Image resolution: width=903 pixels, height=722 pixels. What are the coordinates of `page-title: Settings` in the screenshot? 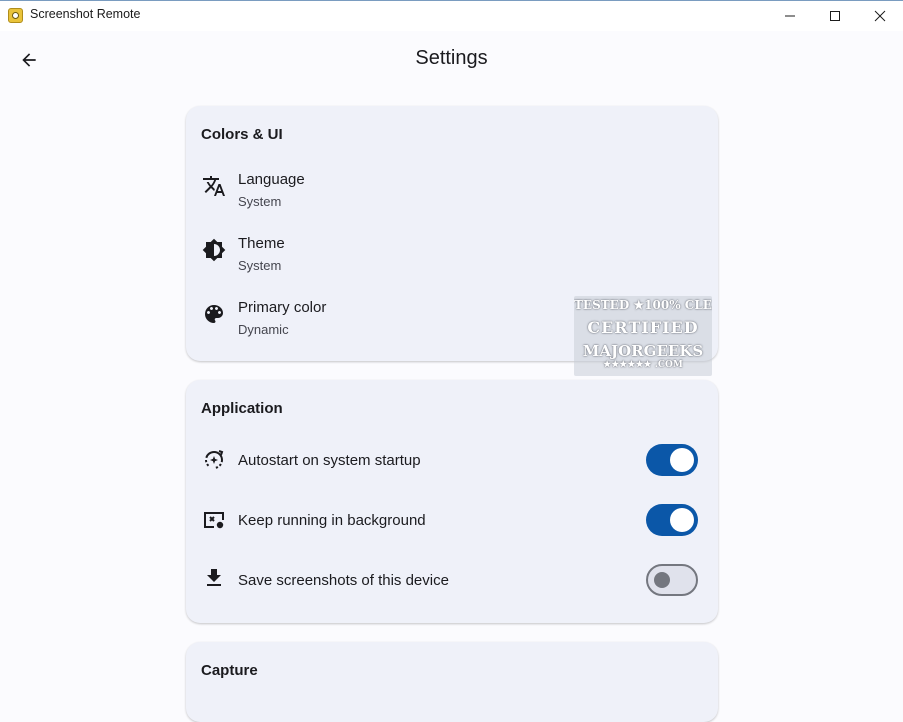 It's located at (451, 58).